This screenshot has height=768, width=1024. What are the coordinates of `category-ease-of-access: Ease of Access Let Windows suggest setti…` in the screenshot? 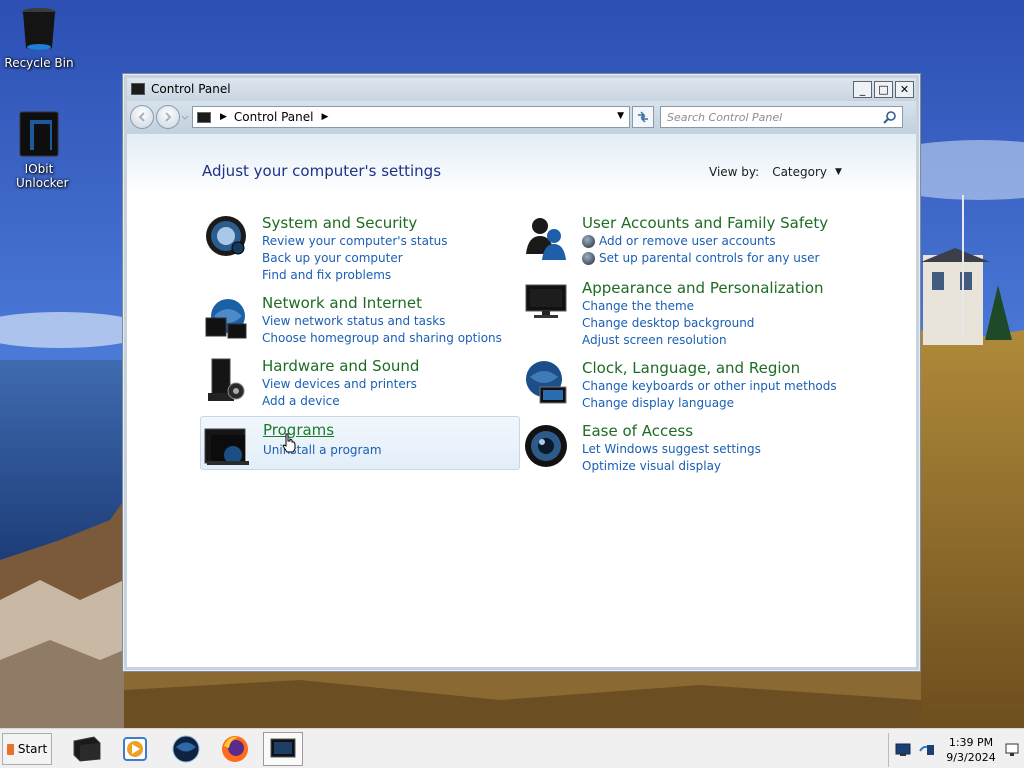 It's located at (641, 448).